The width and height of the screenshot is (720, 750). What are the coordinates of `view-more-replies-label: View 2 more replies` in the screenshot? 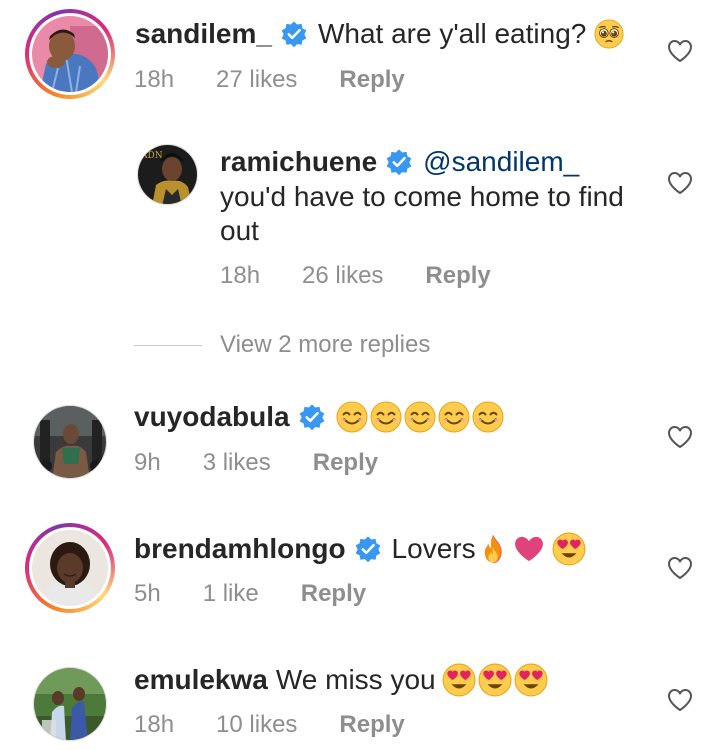 It's located at (325, 345).